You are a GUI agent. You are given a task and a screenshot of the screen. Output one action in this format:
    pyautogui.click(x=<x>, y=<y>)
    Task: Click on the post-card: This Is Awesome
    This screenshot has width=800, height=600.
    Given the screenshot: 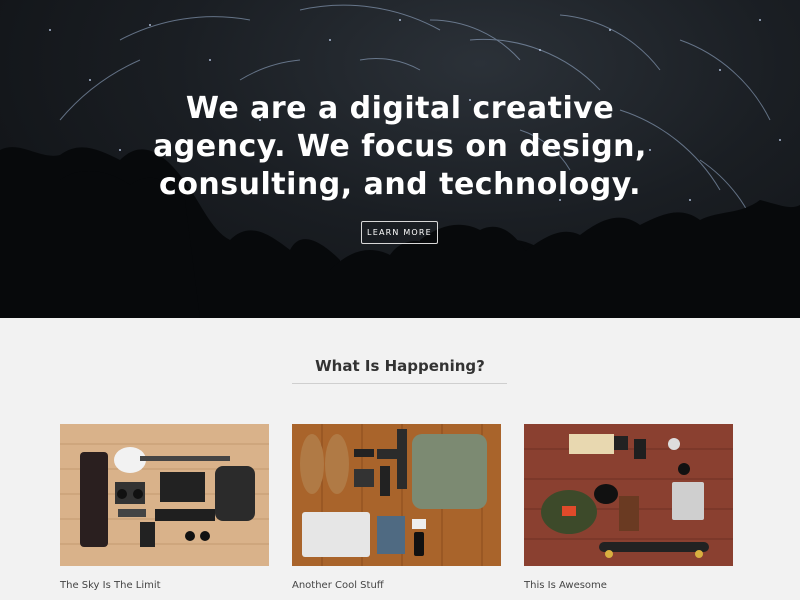 What is the action you would take?
    pyautogui.click(x=628, y=507)
    